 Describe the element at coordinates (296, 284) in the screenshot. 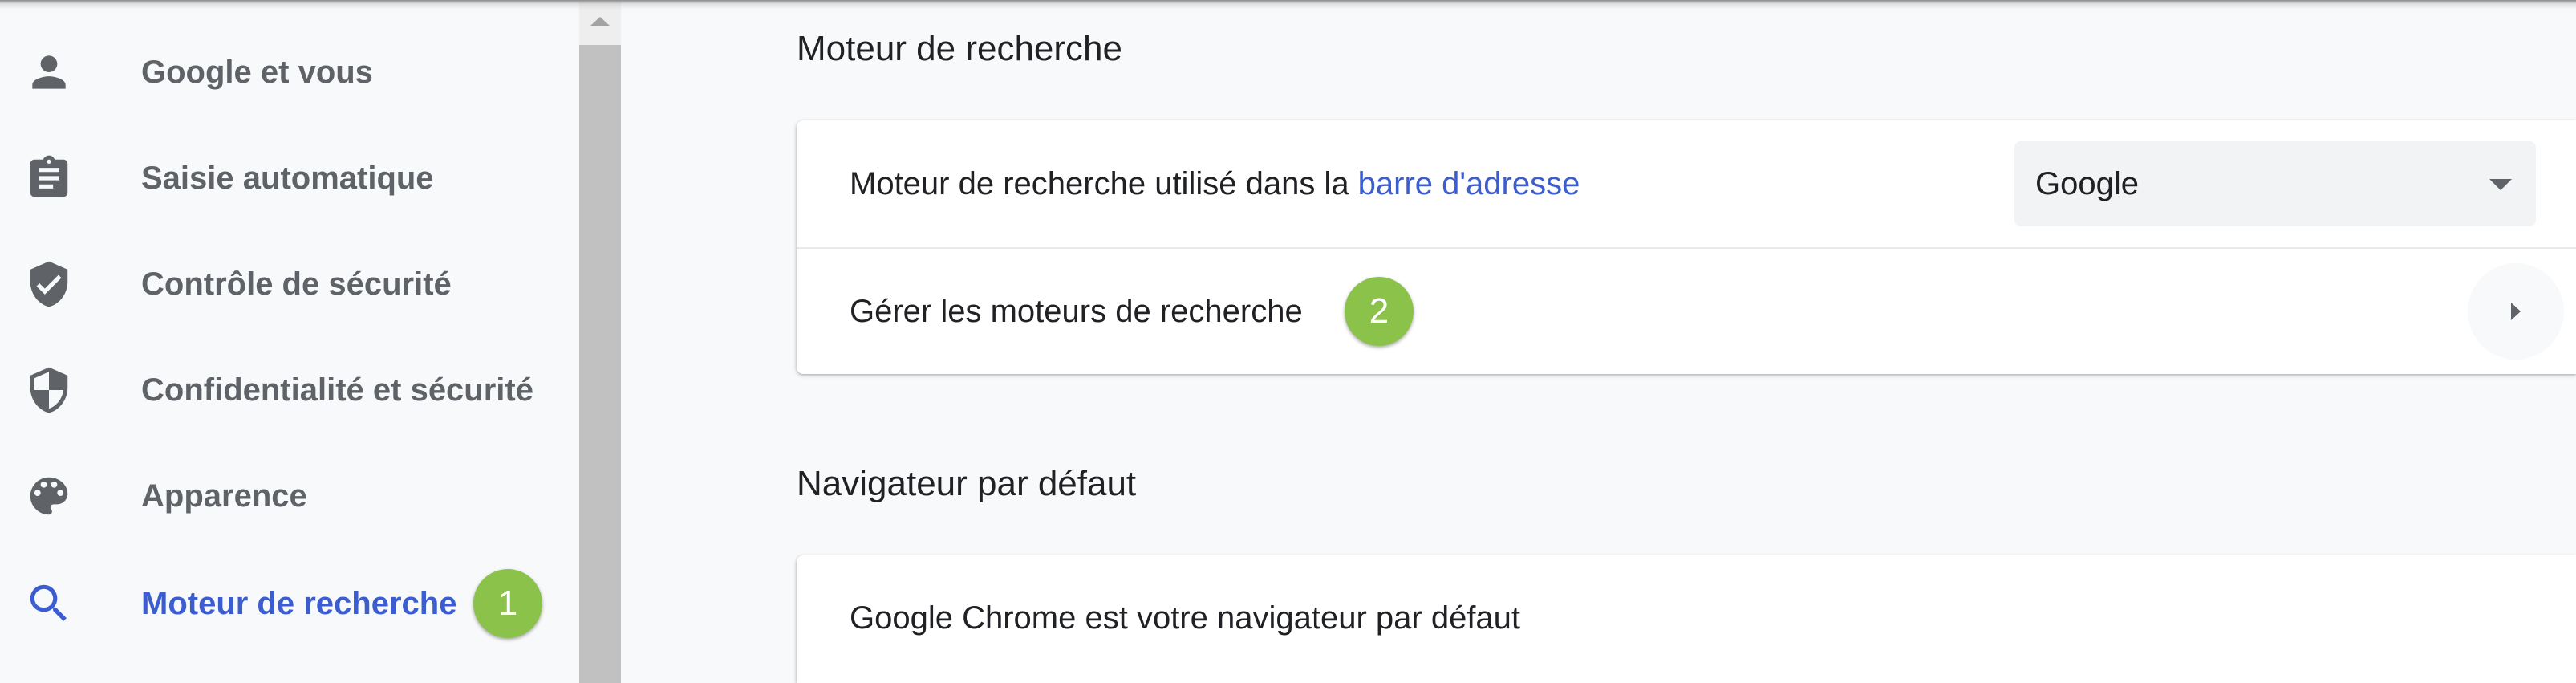

I see `sidebar-item-label: Contrôle de sécurité` at that location.